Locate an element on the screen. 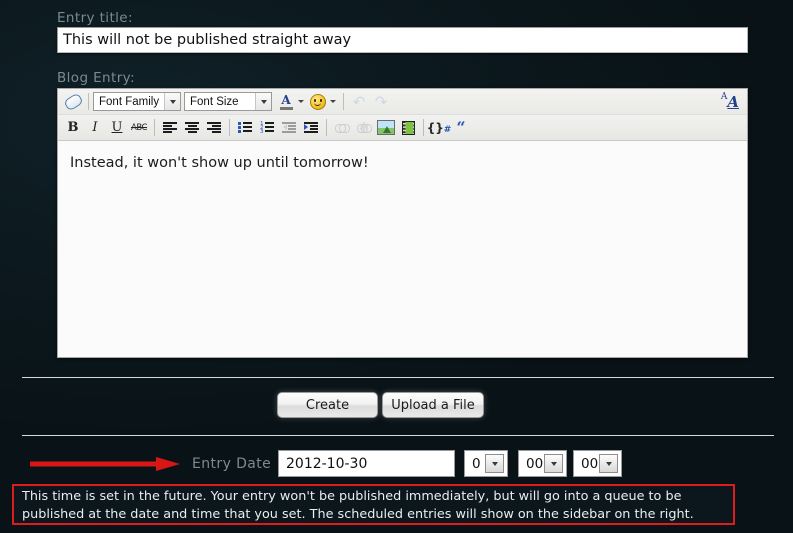 The width and height of the screenshot is (793, 533). font-family-value: Font Family is located at coordinates (129, 101).